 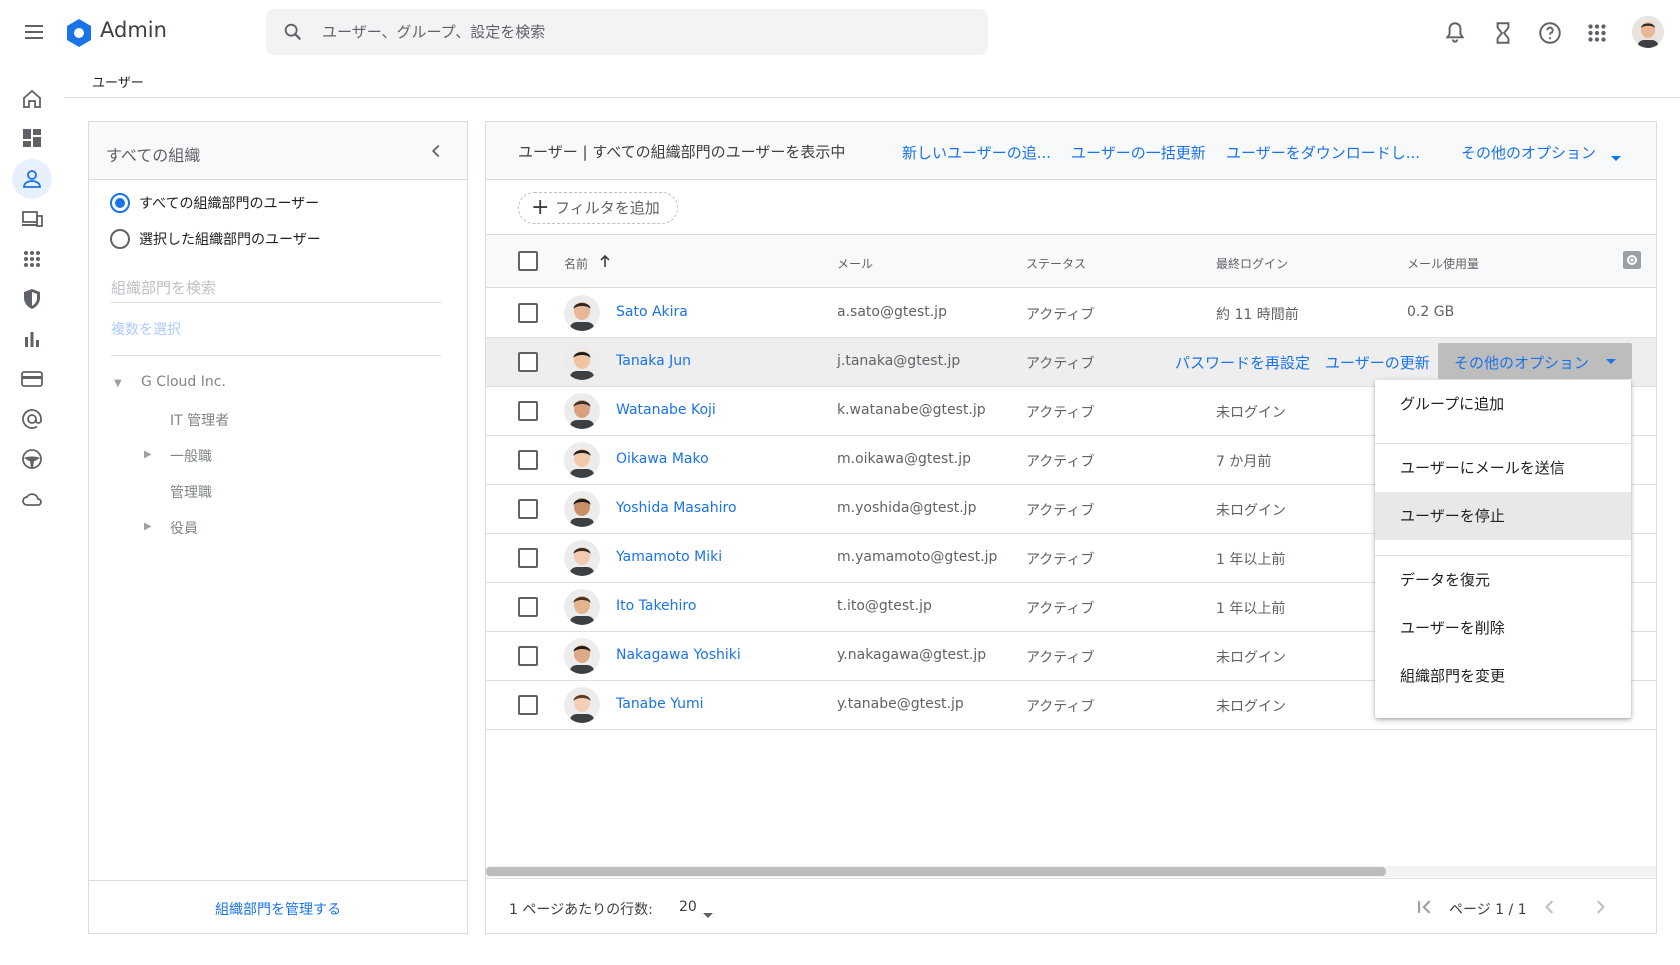 What do you see at coordinates (688, 907) in the screenshot?
I see `rows-per-page-select: 20` at bounding box center [688, 907].